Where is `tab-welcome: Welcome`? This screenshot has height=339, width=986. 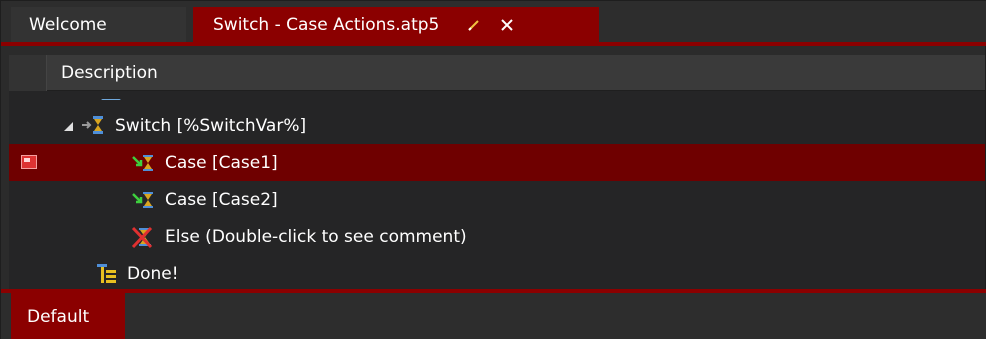
tab-welcome: Welcome is located at coordinates (98, 24).